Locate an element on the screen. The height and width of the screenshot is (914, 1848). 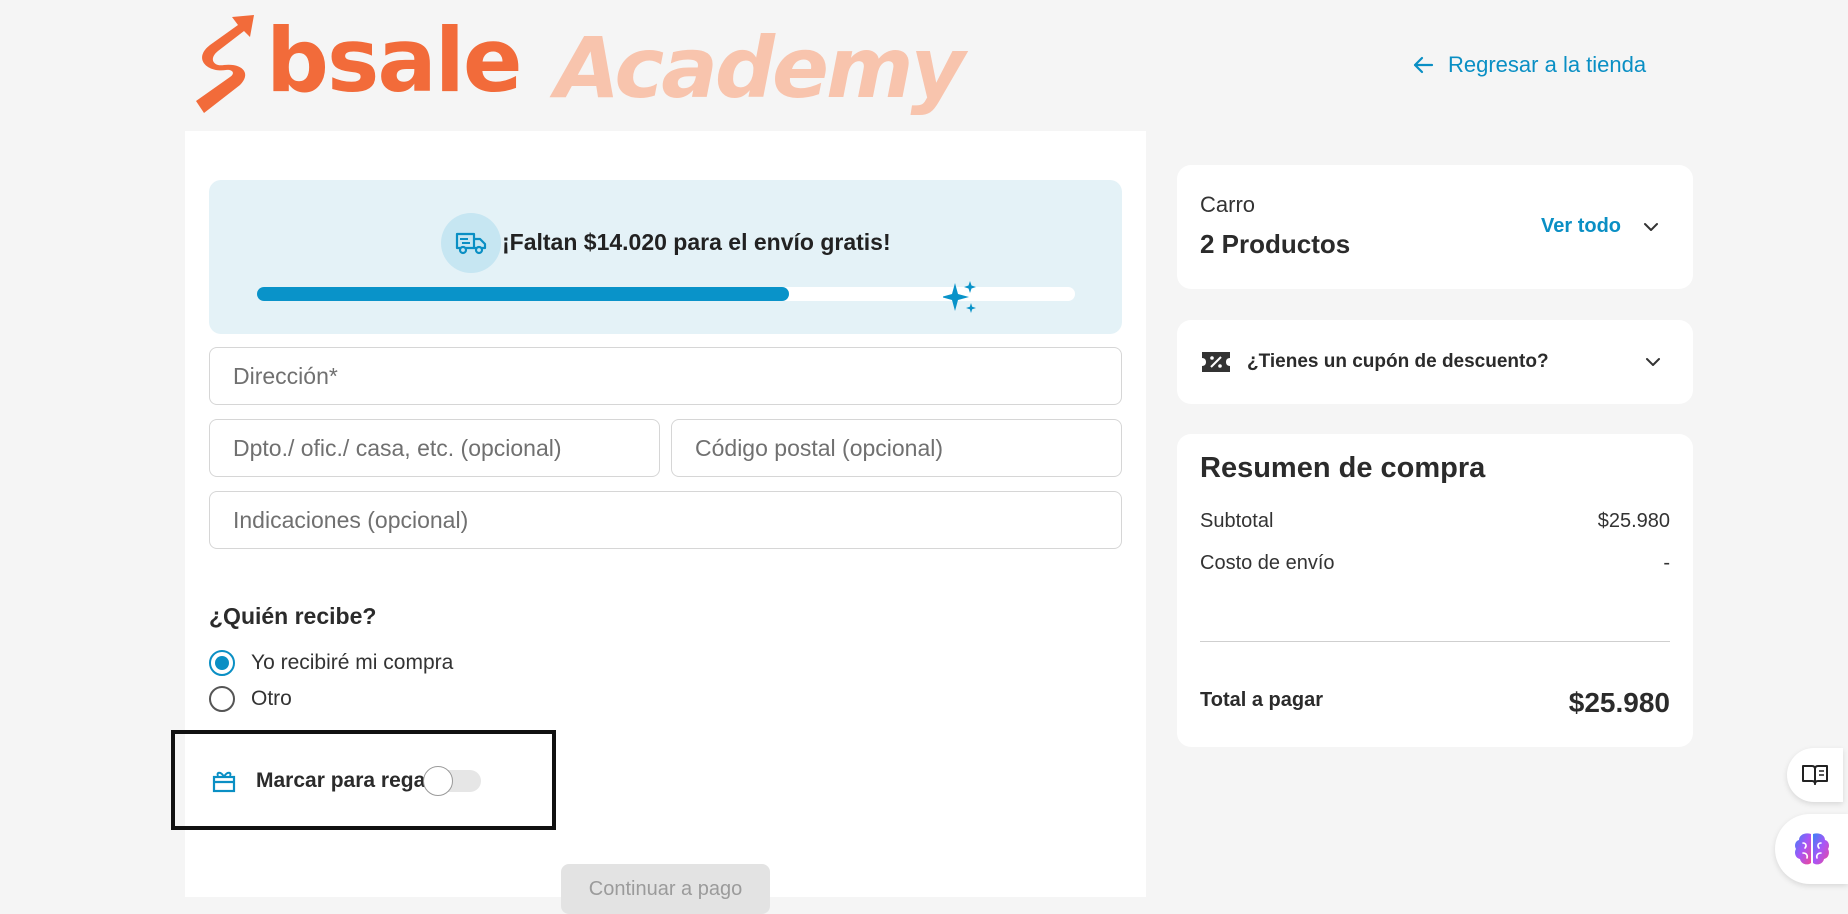
apartment-input: Dpto./ ofic./ casa, etc. (opcional) is located at coordinates (434, 448).